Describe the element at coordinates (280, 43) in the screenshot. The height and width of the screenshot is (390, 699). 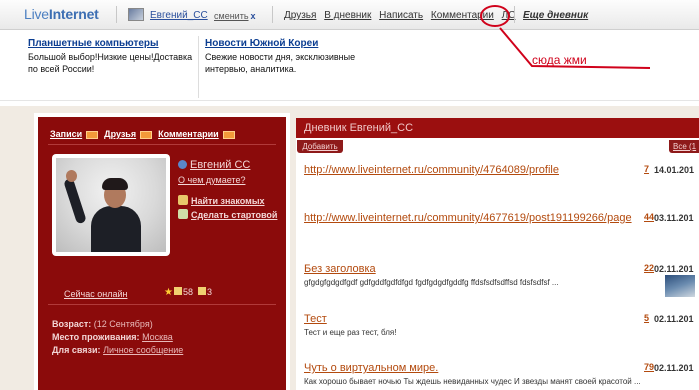
I see `ad-title: Новости Южной Кореи` at that location.